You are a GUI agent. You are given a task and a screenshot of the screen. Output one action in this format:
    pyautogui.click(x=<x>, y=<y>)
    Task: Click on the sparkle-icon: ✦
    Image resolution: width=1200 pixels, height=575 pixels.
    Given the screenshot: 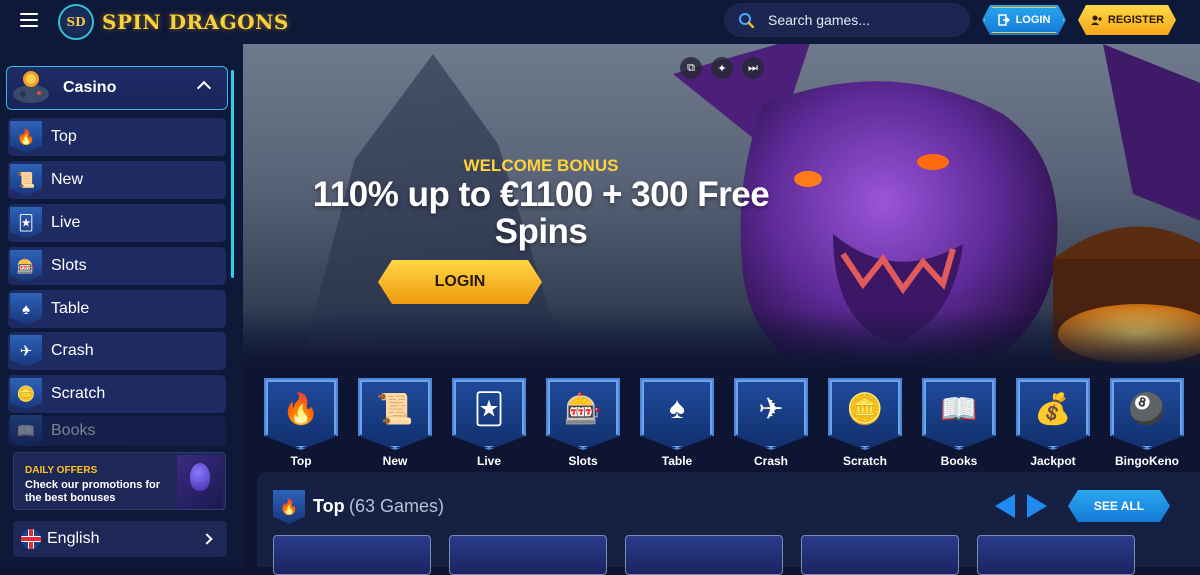 What is the action you would take?
    pyautogui.click(x=722, y=68)
    